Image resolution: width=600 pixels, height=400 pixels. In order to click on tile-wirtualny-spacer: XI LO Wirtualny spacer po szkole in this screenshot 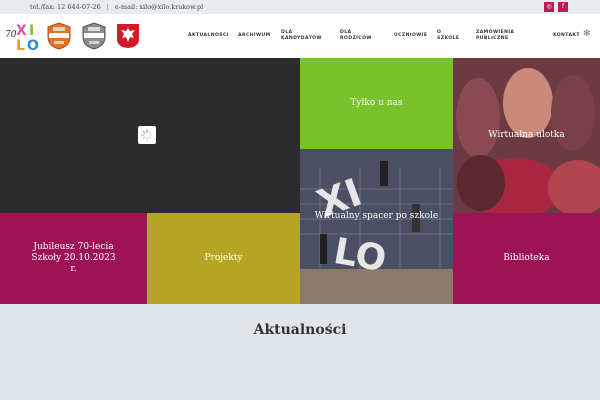, I will do `click(376, 226)`.